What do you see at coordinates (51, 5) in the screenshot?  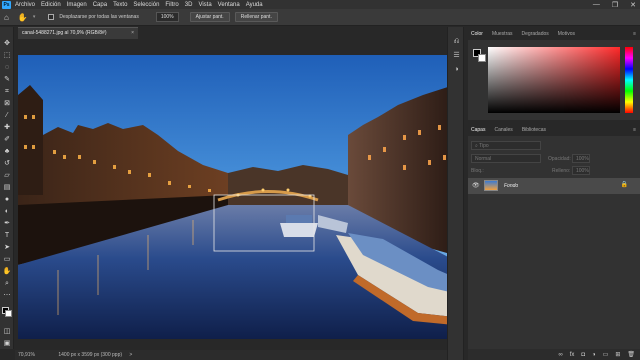 I see `menu-edicion: Edición` at bounding box center [51, 5].